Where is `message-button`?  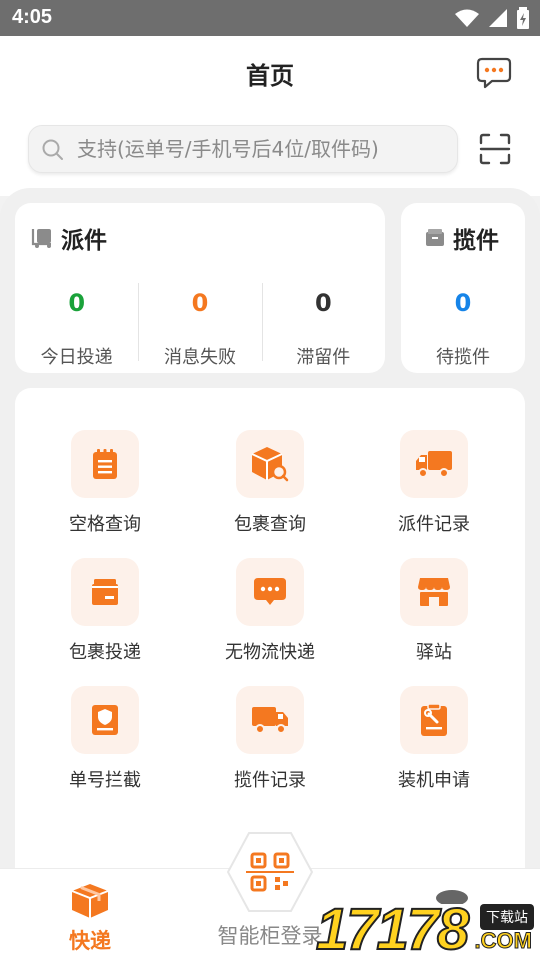 message-button is located at coordinates (494, 73).